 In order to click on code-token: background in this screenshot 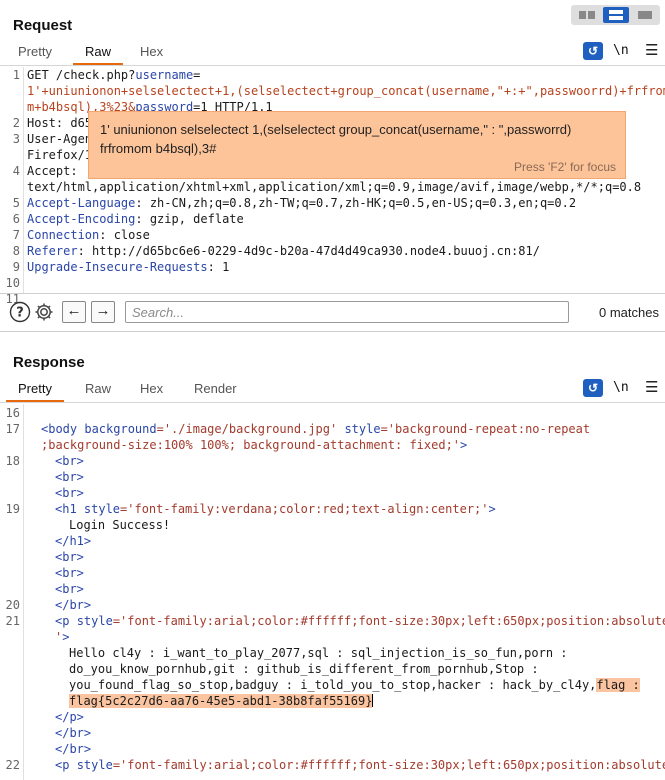, I will do `click(120, 429)`.